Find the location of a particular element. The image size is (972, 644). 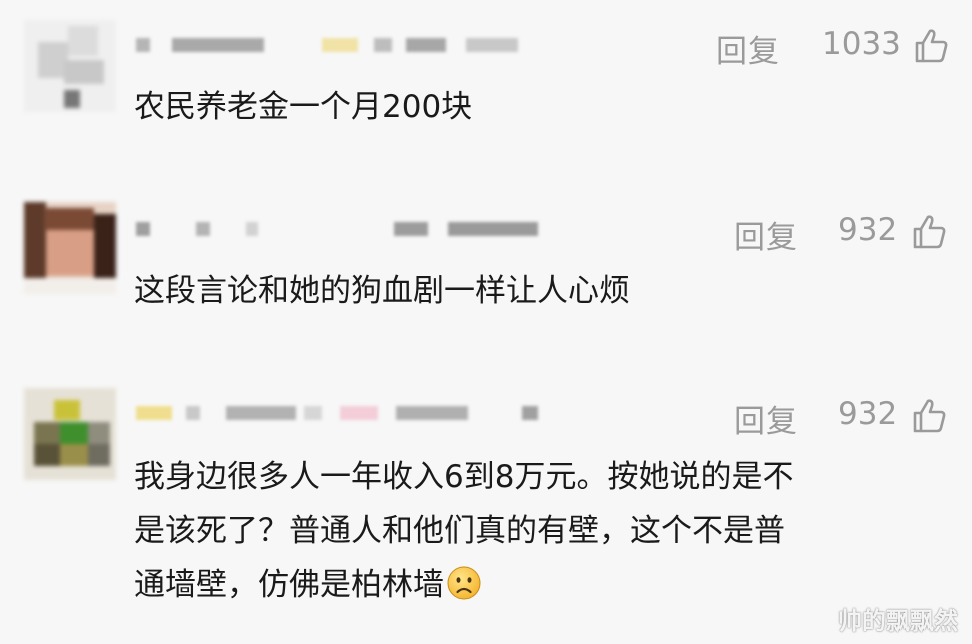

comment-text: 农民养老金一个月200块 is located at coordinates (303, 107).